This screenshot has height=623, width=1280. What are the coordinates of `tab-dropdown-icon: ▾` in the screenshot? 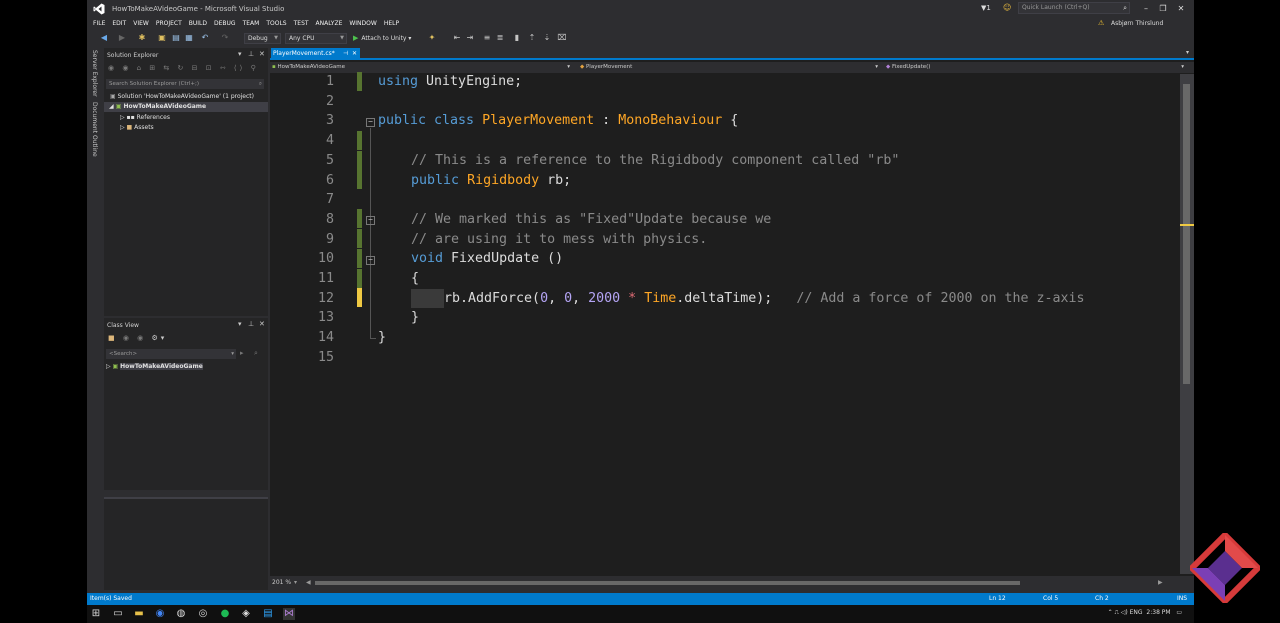 It's located at (1187, 52).